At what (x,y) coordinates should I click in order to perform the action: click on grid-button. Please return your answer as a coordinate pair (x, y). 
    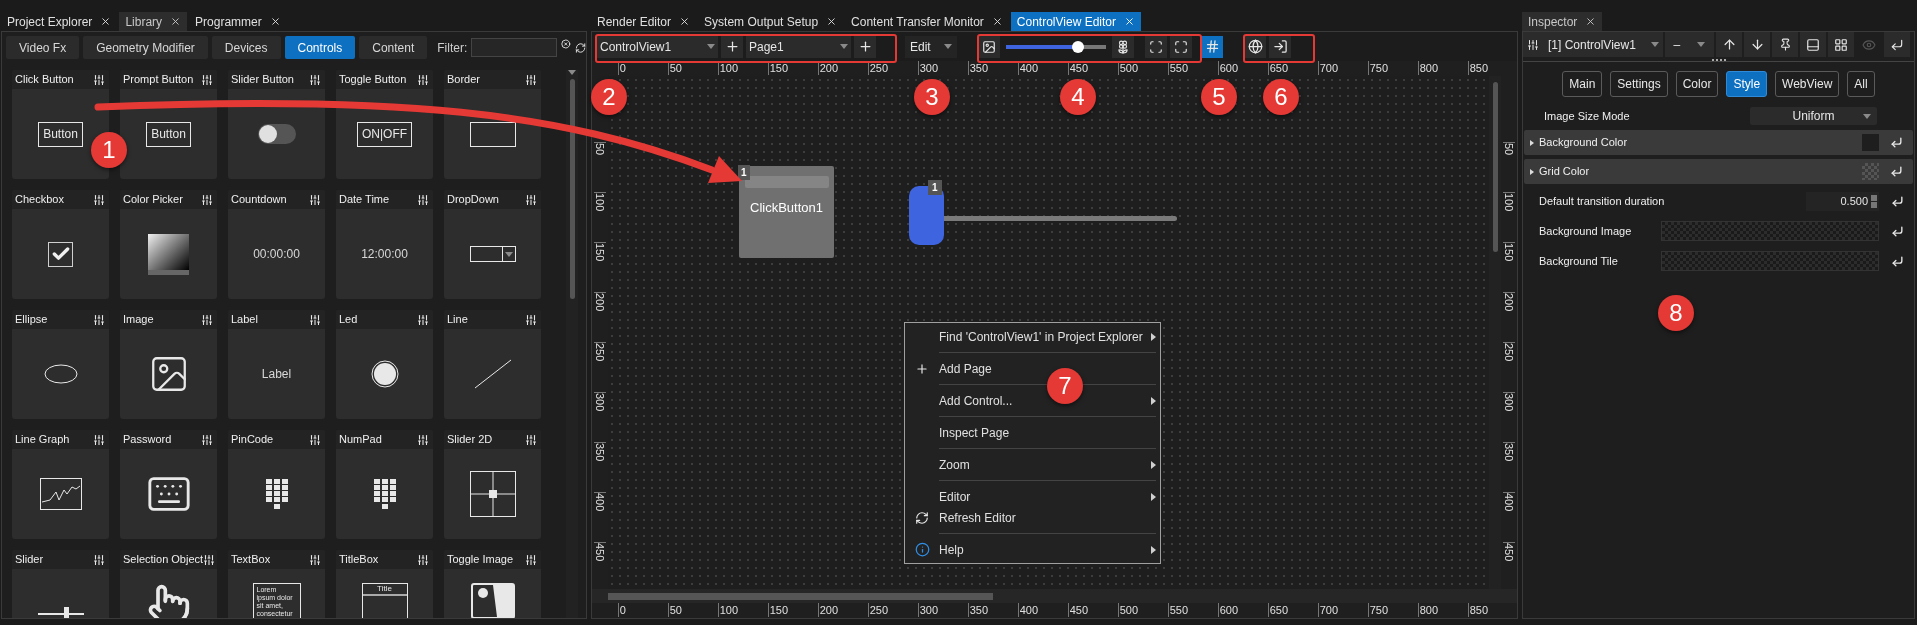
    Looking at the image, I should click on (1841, 44).